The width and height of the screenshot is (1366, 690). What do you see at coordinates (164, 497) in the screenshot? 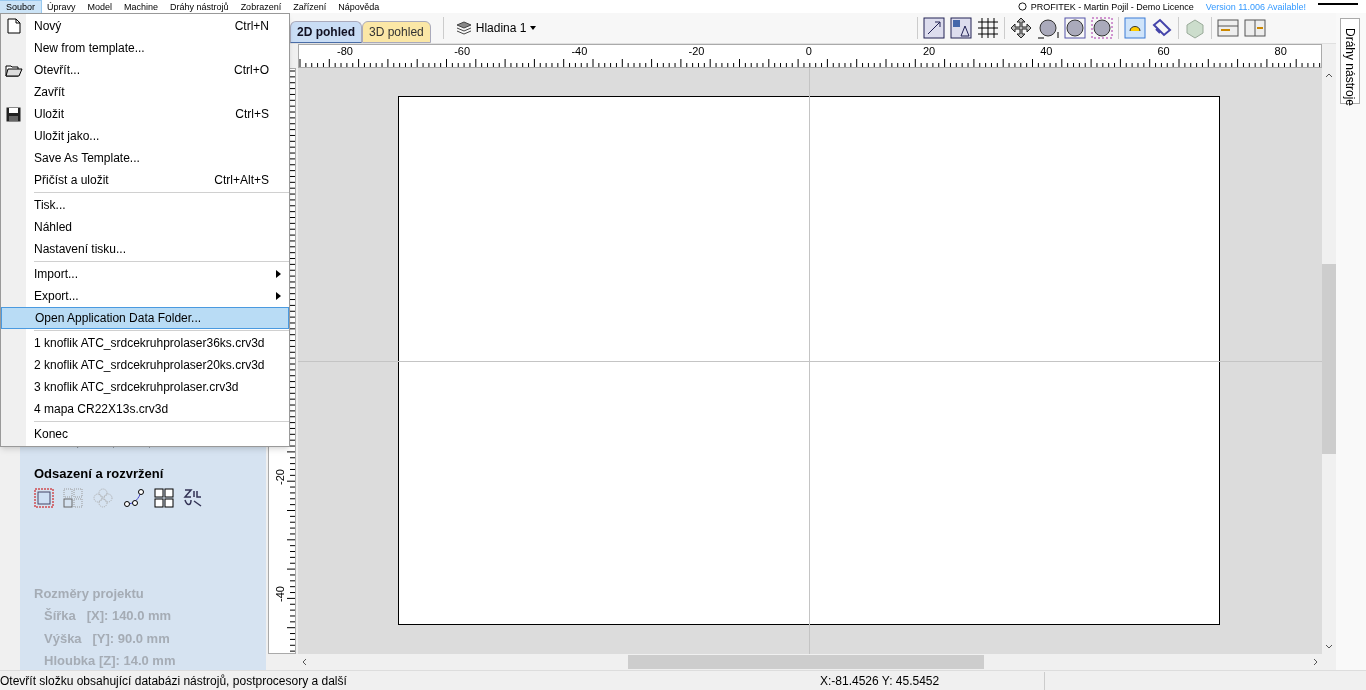
I see `nesting-grid-icon` at bounding box center [164, 497].